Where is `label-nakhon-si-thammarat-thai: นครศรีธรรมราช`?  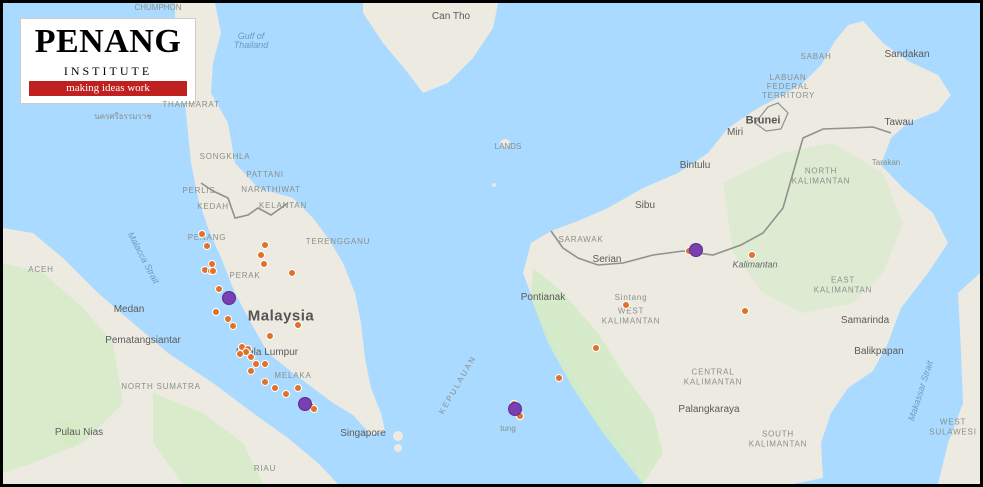 label-nakhon-si-thammarat-thai: นครศรีธรรมราช is located at coordinates (123, 116).